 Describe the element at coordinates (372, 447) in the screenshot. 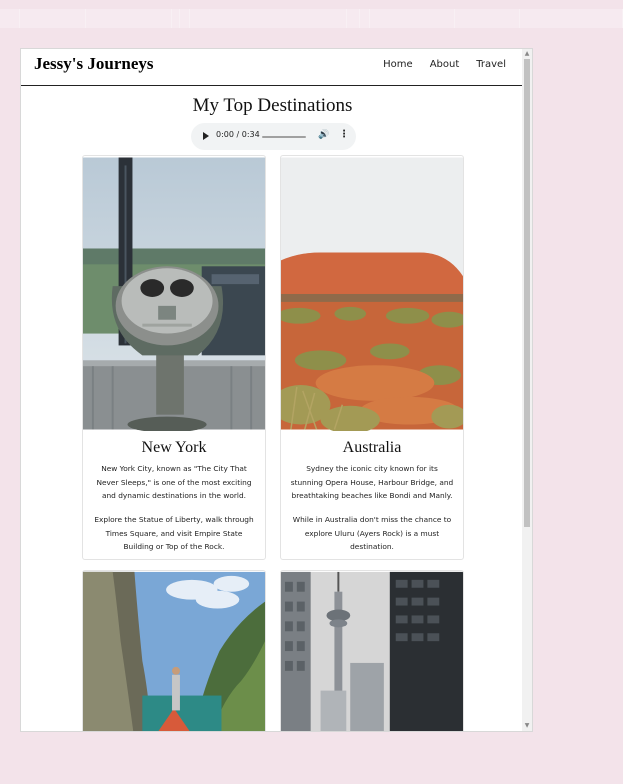

I see `card-title: Australia` at that location.